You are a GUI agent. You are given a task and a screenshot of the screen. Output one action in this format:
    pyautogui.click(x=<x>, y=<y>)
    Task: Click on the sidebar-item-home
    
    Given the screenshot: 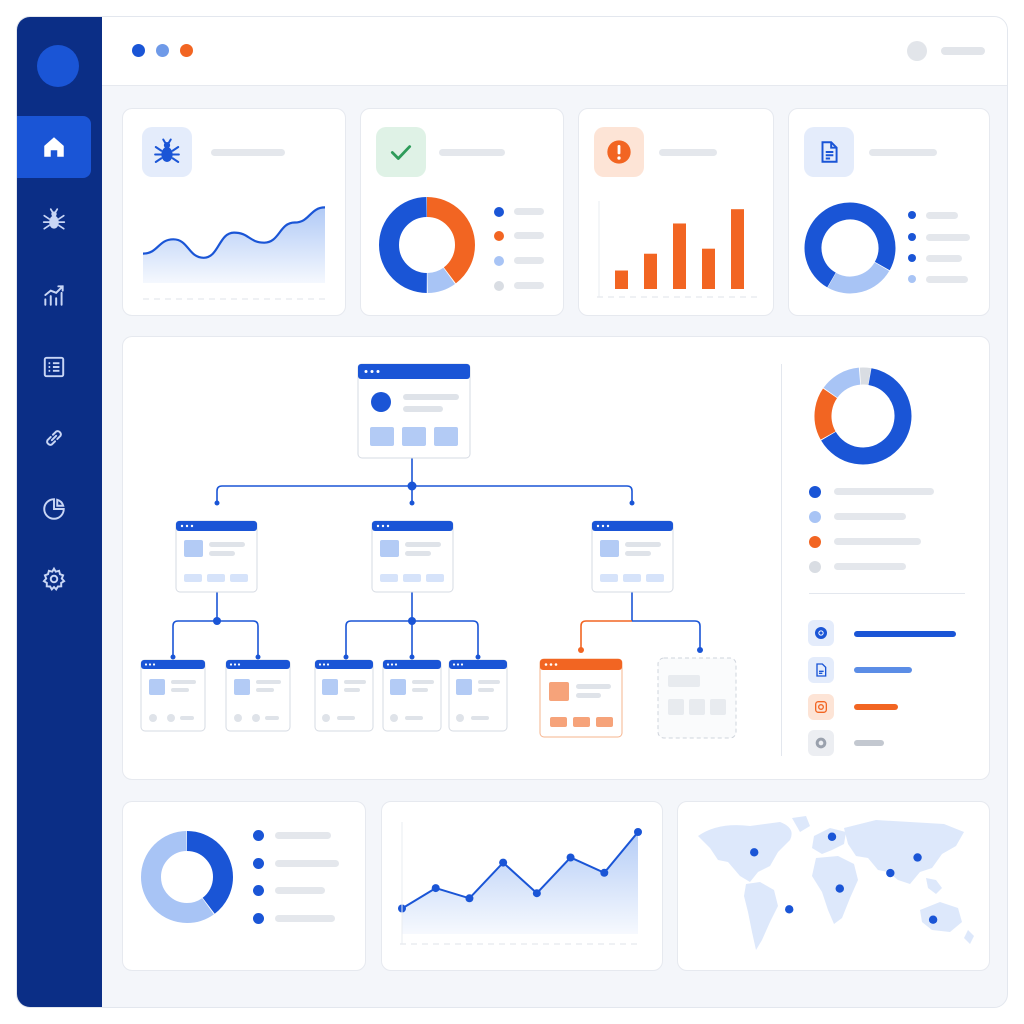 What is the action you would take?
    pyautogui.click(x=54, y=147)
    